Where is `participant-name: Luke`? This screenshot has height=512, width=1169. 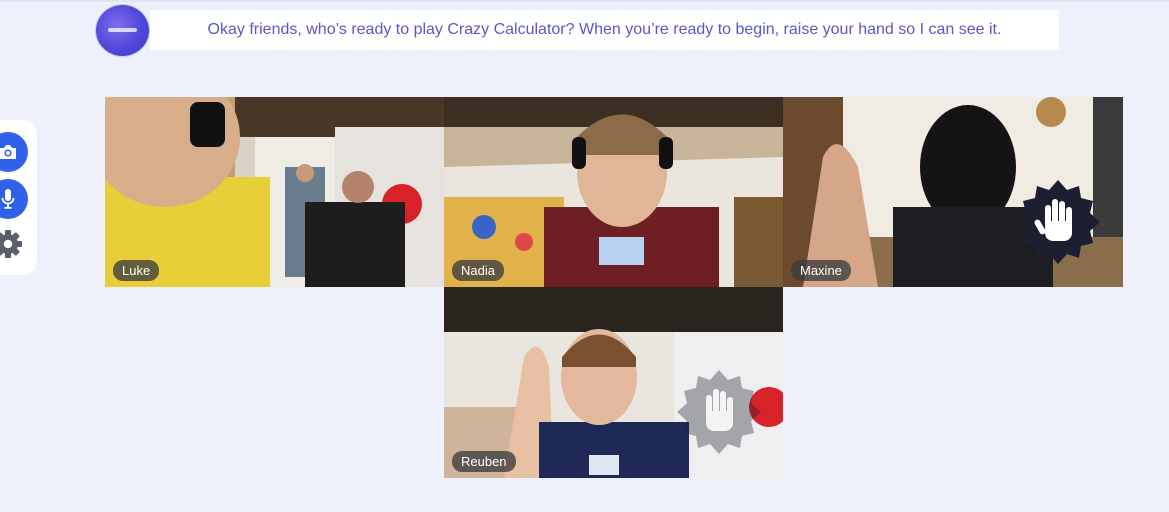
participant-name: Luke is located at coordinates (136, 270).